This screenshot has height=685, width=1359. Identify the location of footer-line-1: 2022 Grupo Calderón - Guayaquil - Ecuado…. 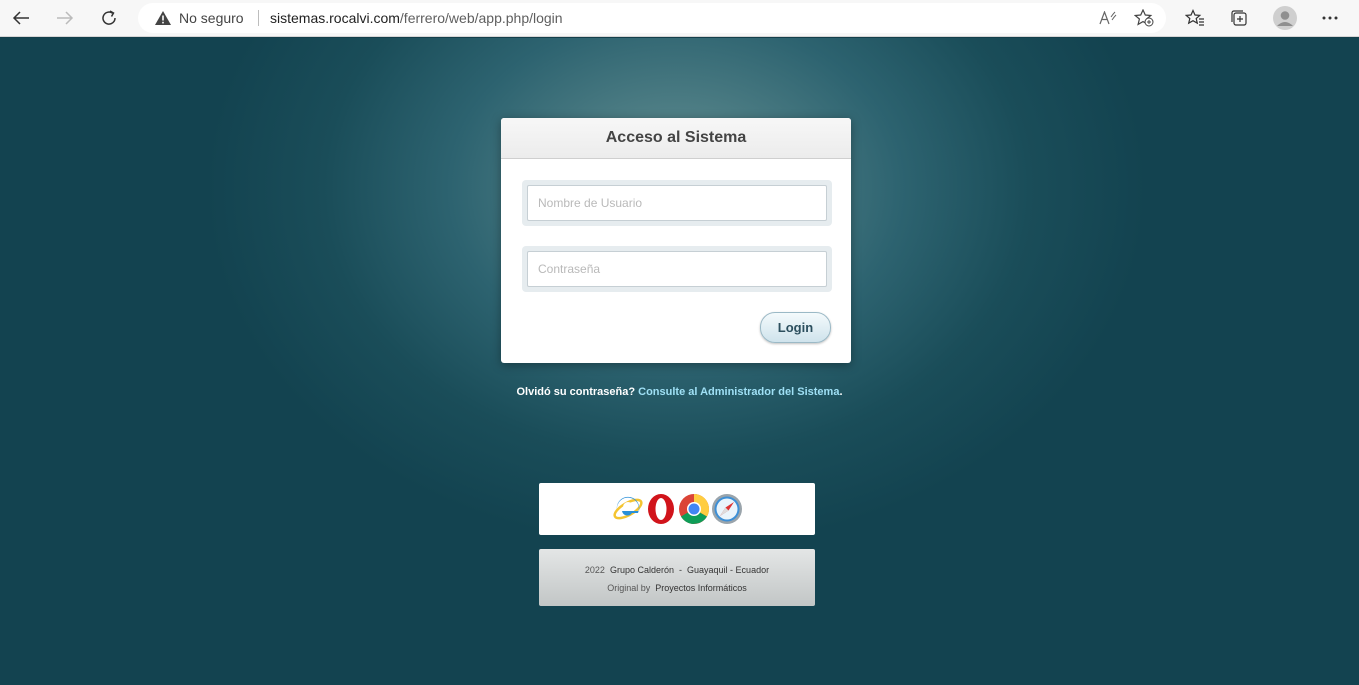
(677, 570).